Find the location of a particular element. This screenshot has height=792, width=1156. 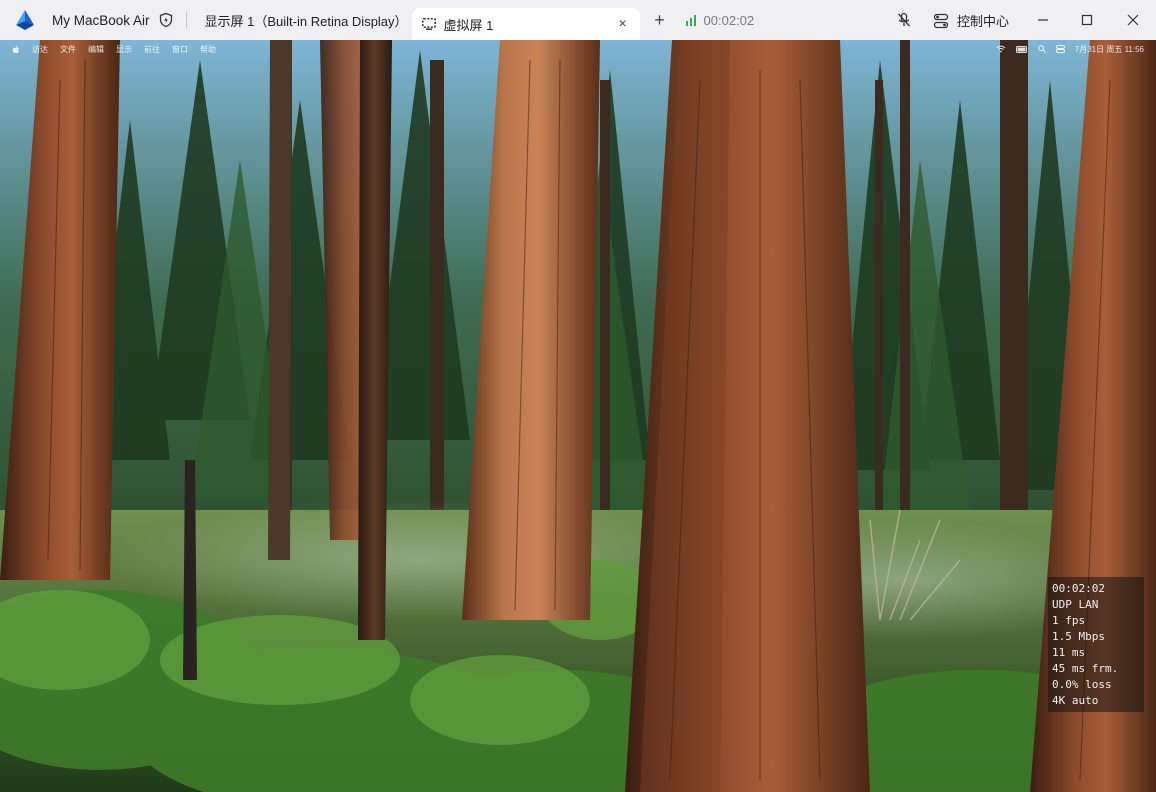

stat-loss: 0.0% loss is located at coordinates (1082, 684).